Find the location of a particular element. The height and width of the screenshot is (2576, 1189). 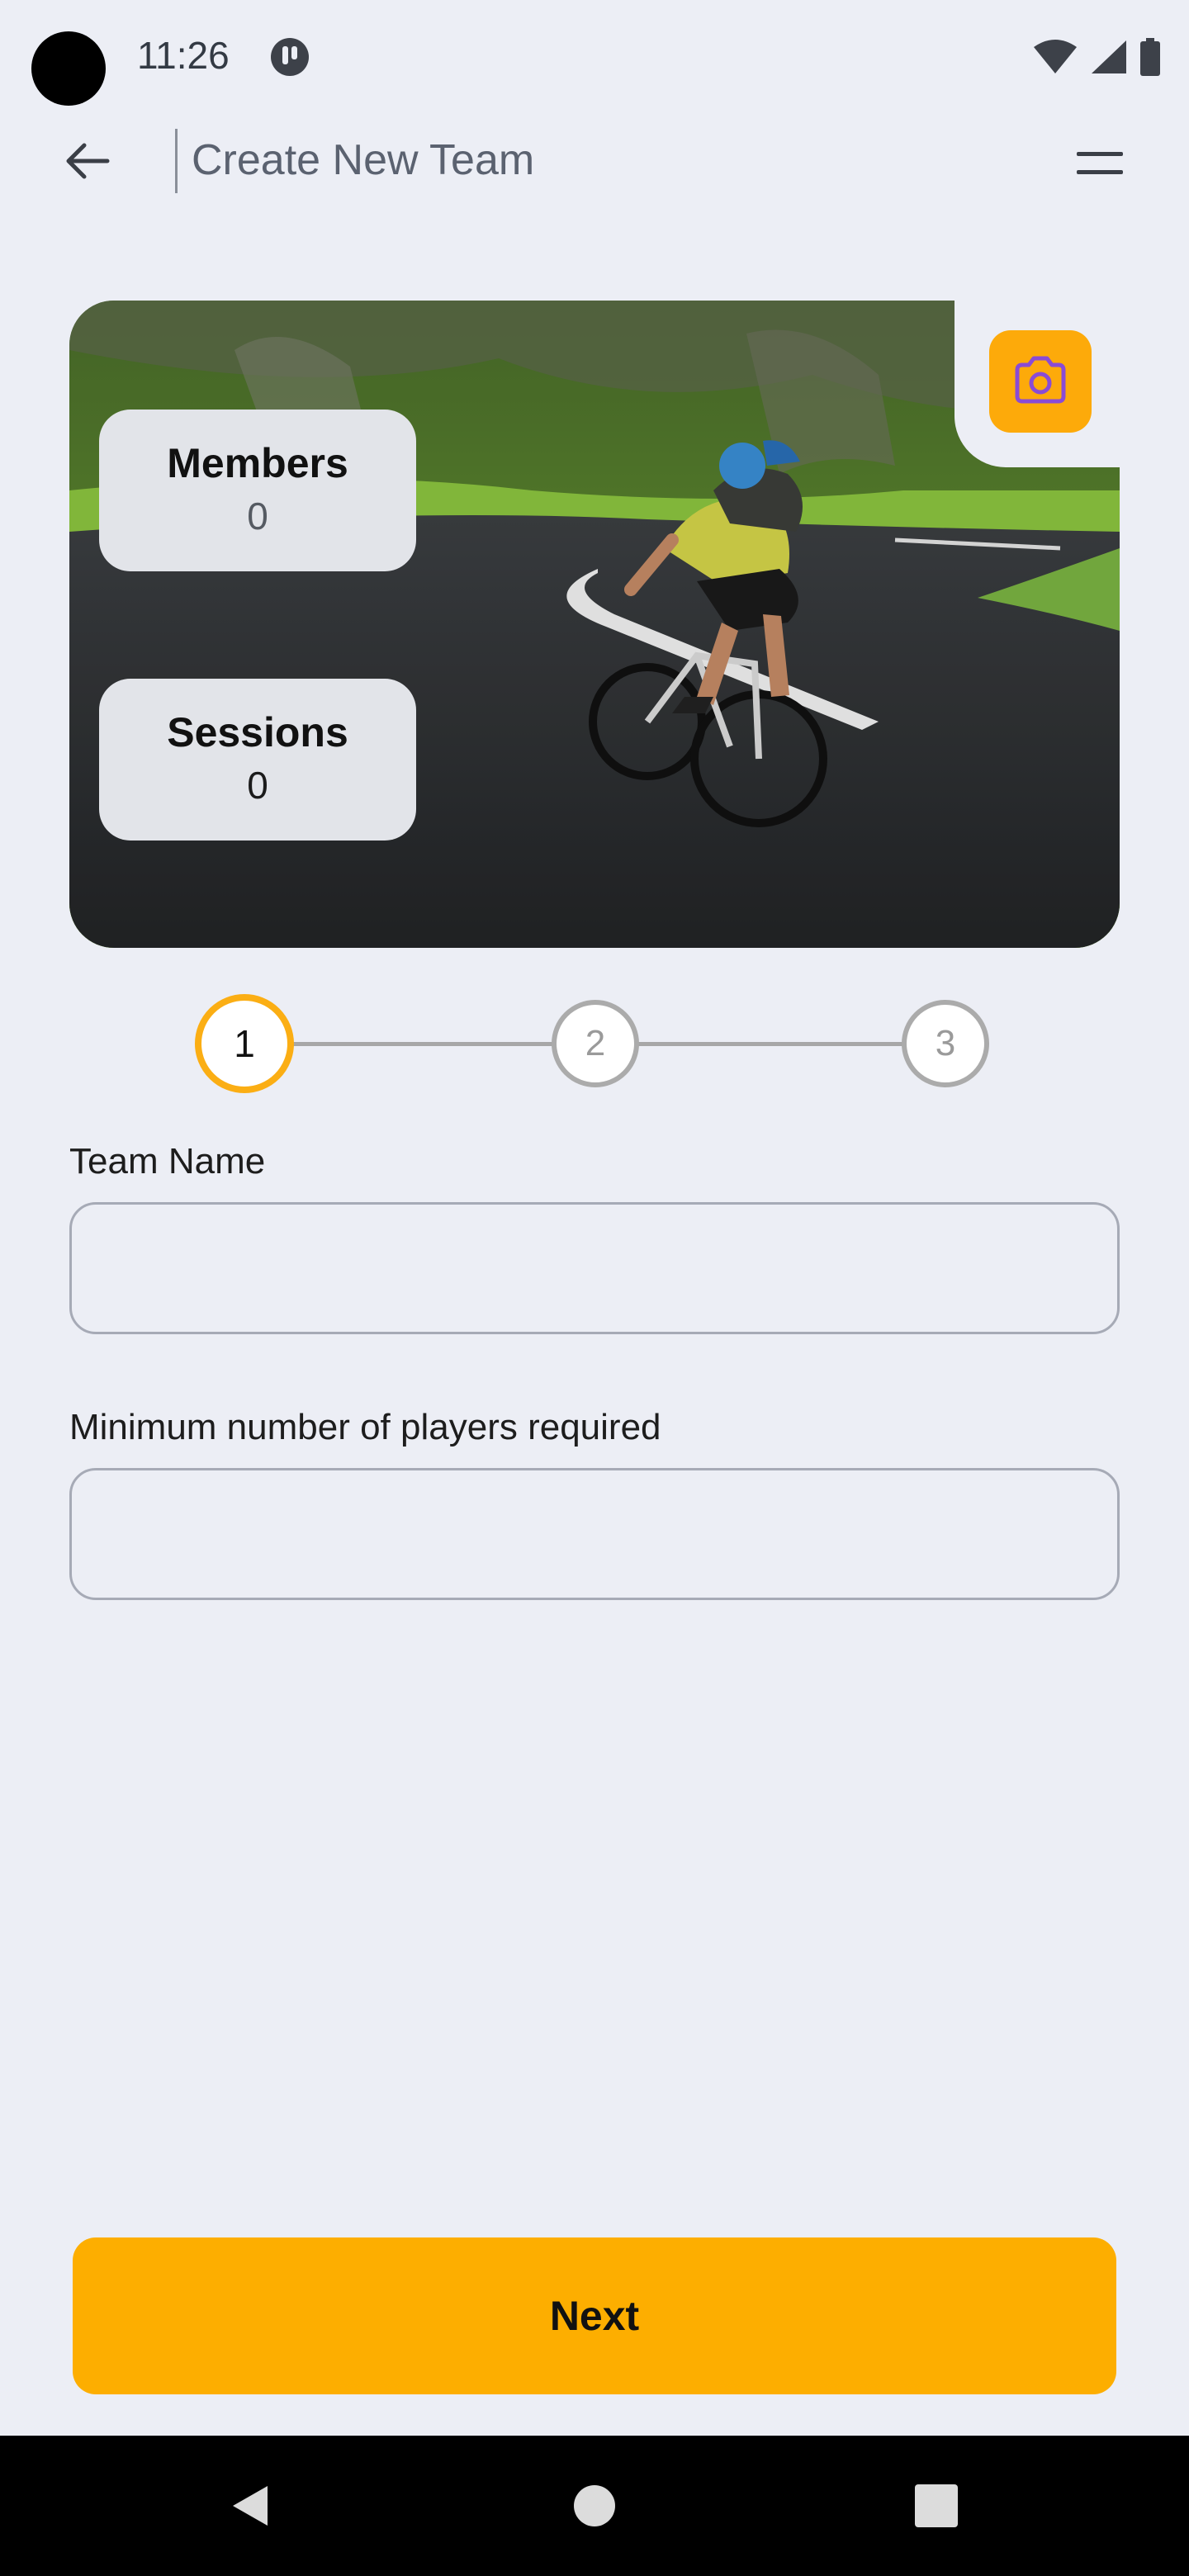

back-triangle-icon is located at coordinates (250, 2506).